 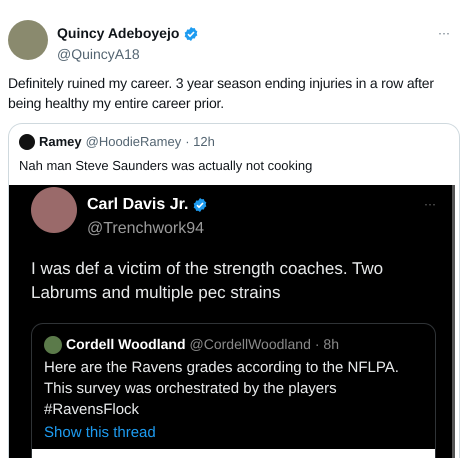 What do you see at coordinates (146, 229) in the screenshot?
I see `author-handle: @Trenchwork94` at bounding box center [146, 229].